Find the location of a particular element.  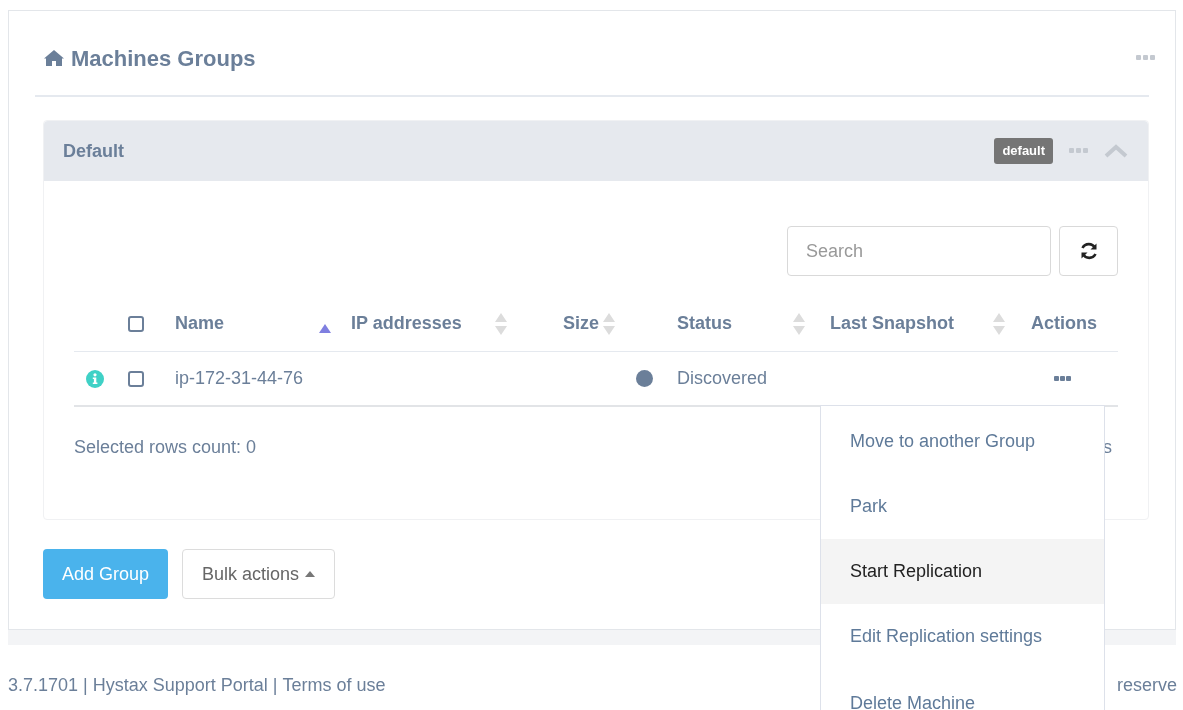

sort-ascending-icon is located at coordinates (325, 329).